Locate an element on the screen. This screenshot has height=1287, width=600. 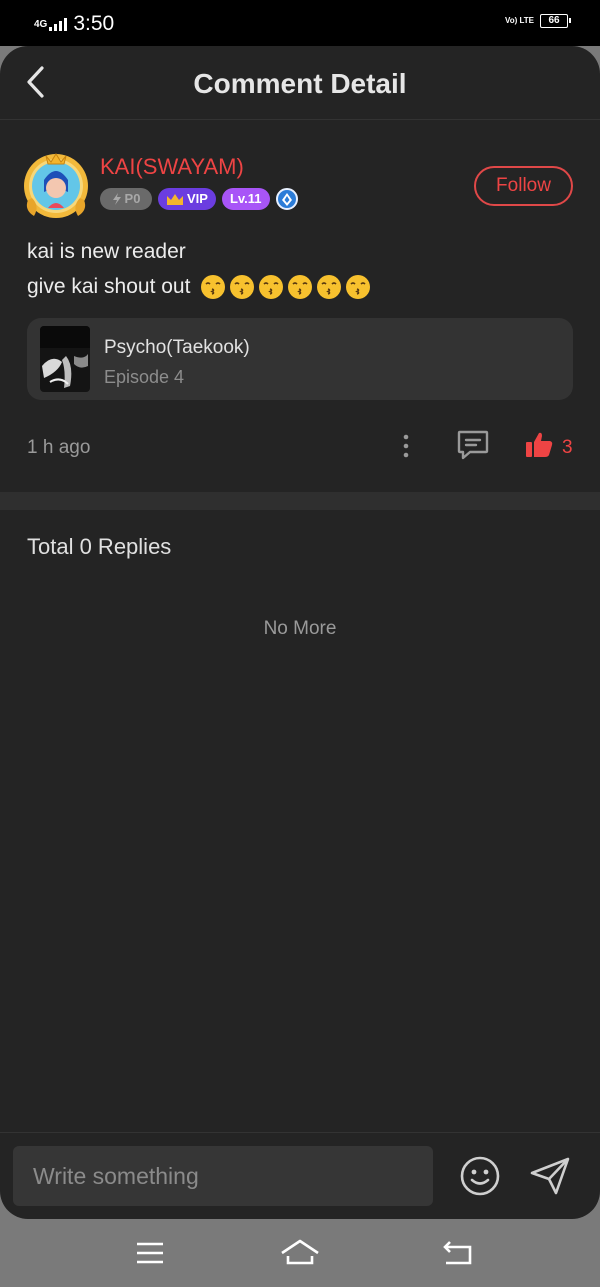
book-title: Psycho(Taekook) is located at coordinates (177, 347).